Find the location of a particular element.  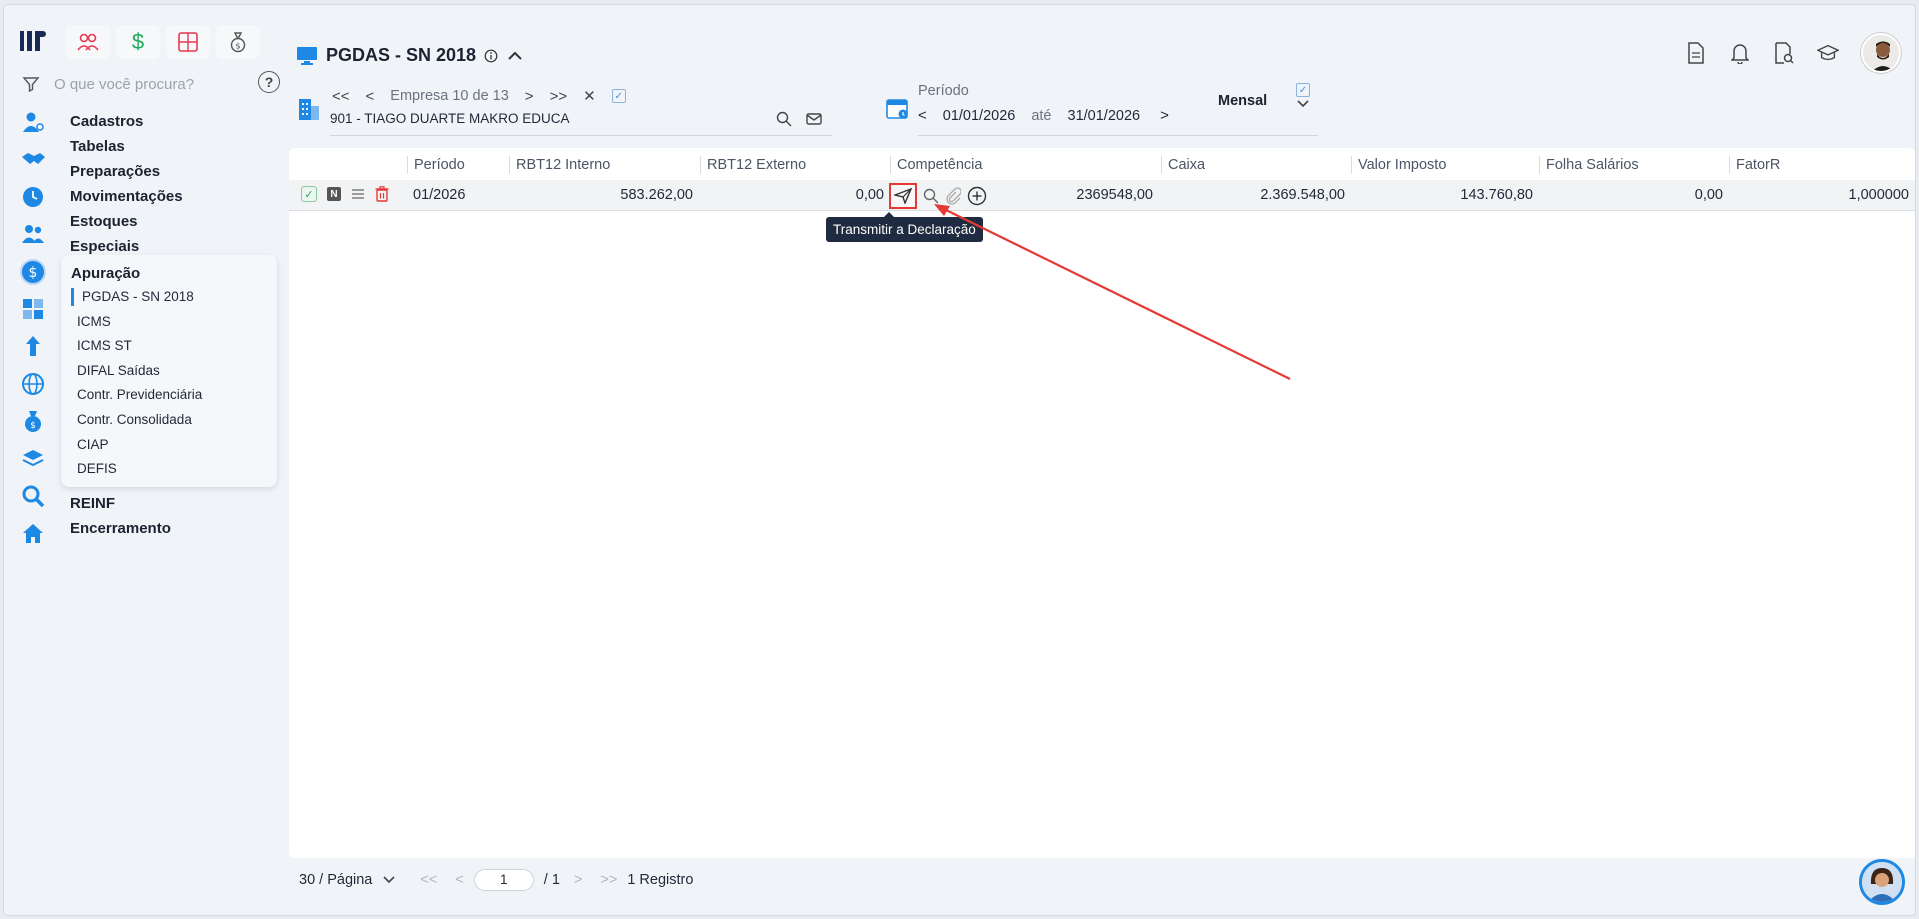

handshake-icon is located at coordinates (33, 159).